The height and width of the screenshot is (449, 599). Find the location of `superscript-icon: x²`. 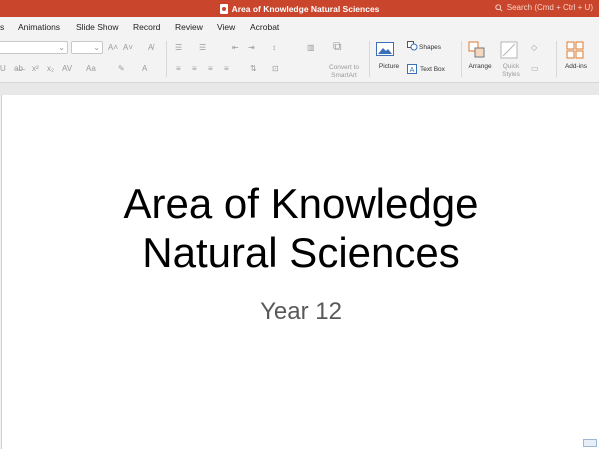

superscript-icon: x² is located at coordinates (35, 69).